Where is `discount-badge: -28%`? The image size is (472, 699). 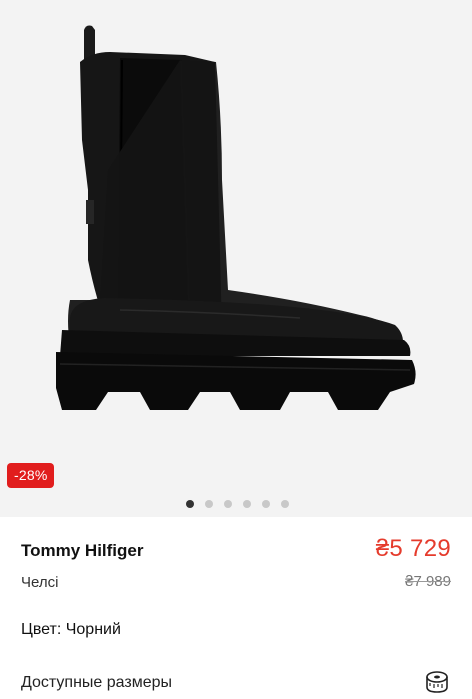 discount-badge: -28% is located at coordinates (31, 475).